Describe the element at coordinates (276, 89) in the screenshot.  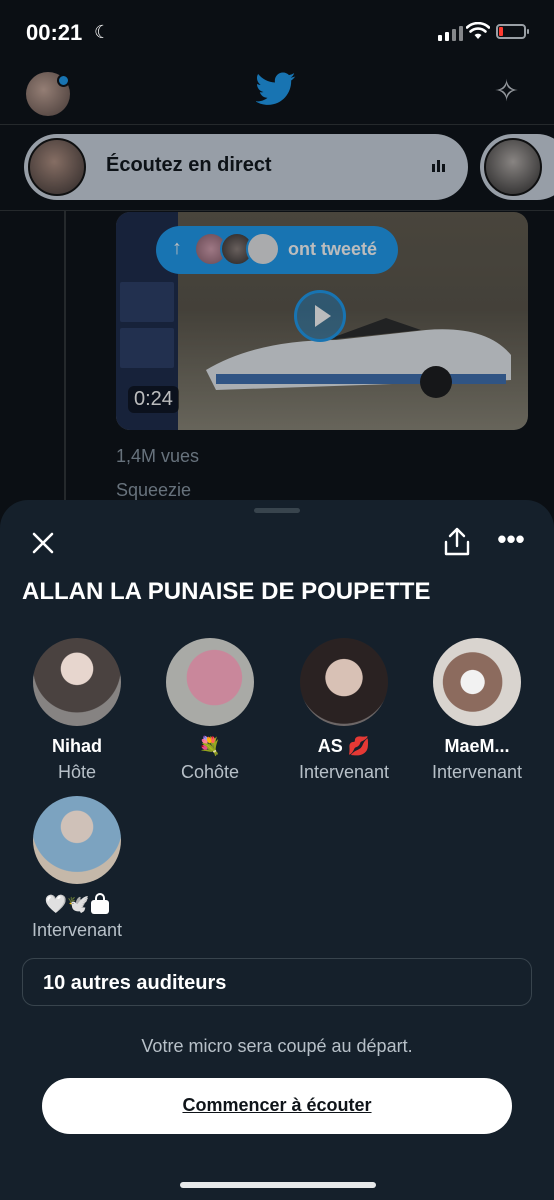
I see `twitter-bird-icon` at that location.